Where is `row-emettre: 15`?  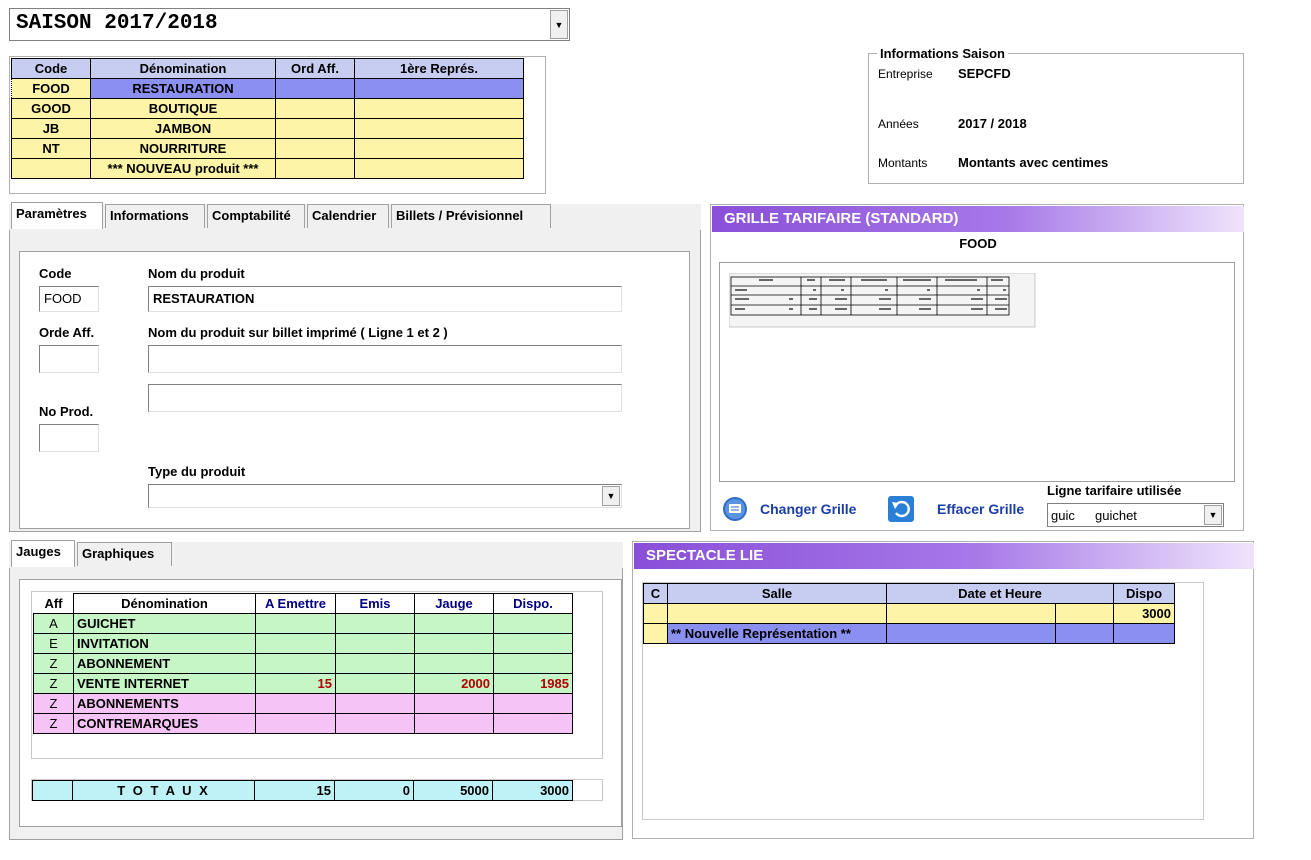 row-emettre: 15 is located at coordinates (295, 683).